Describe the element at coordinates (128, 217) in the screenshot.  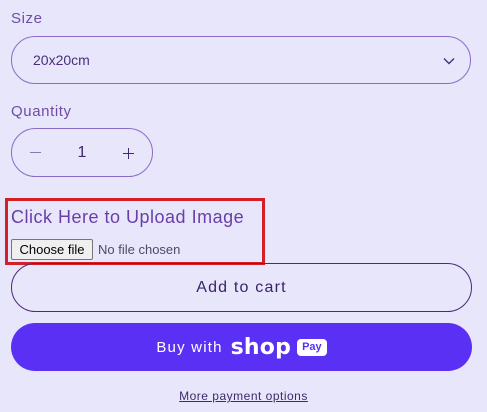
I see `upload-title: Click Here to Upload Image` at that location.